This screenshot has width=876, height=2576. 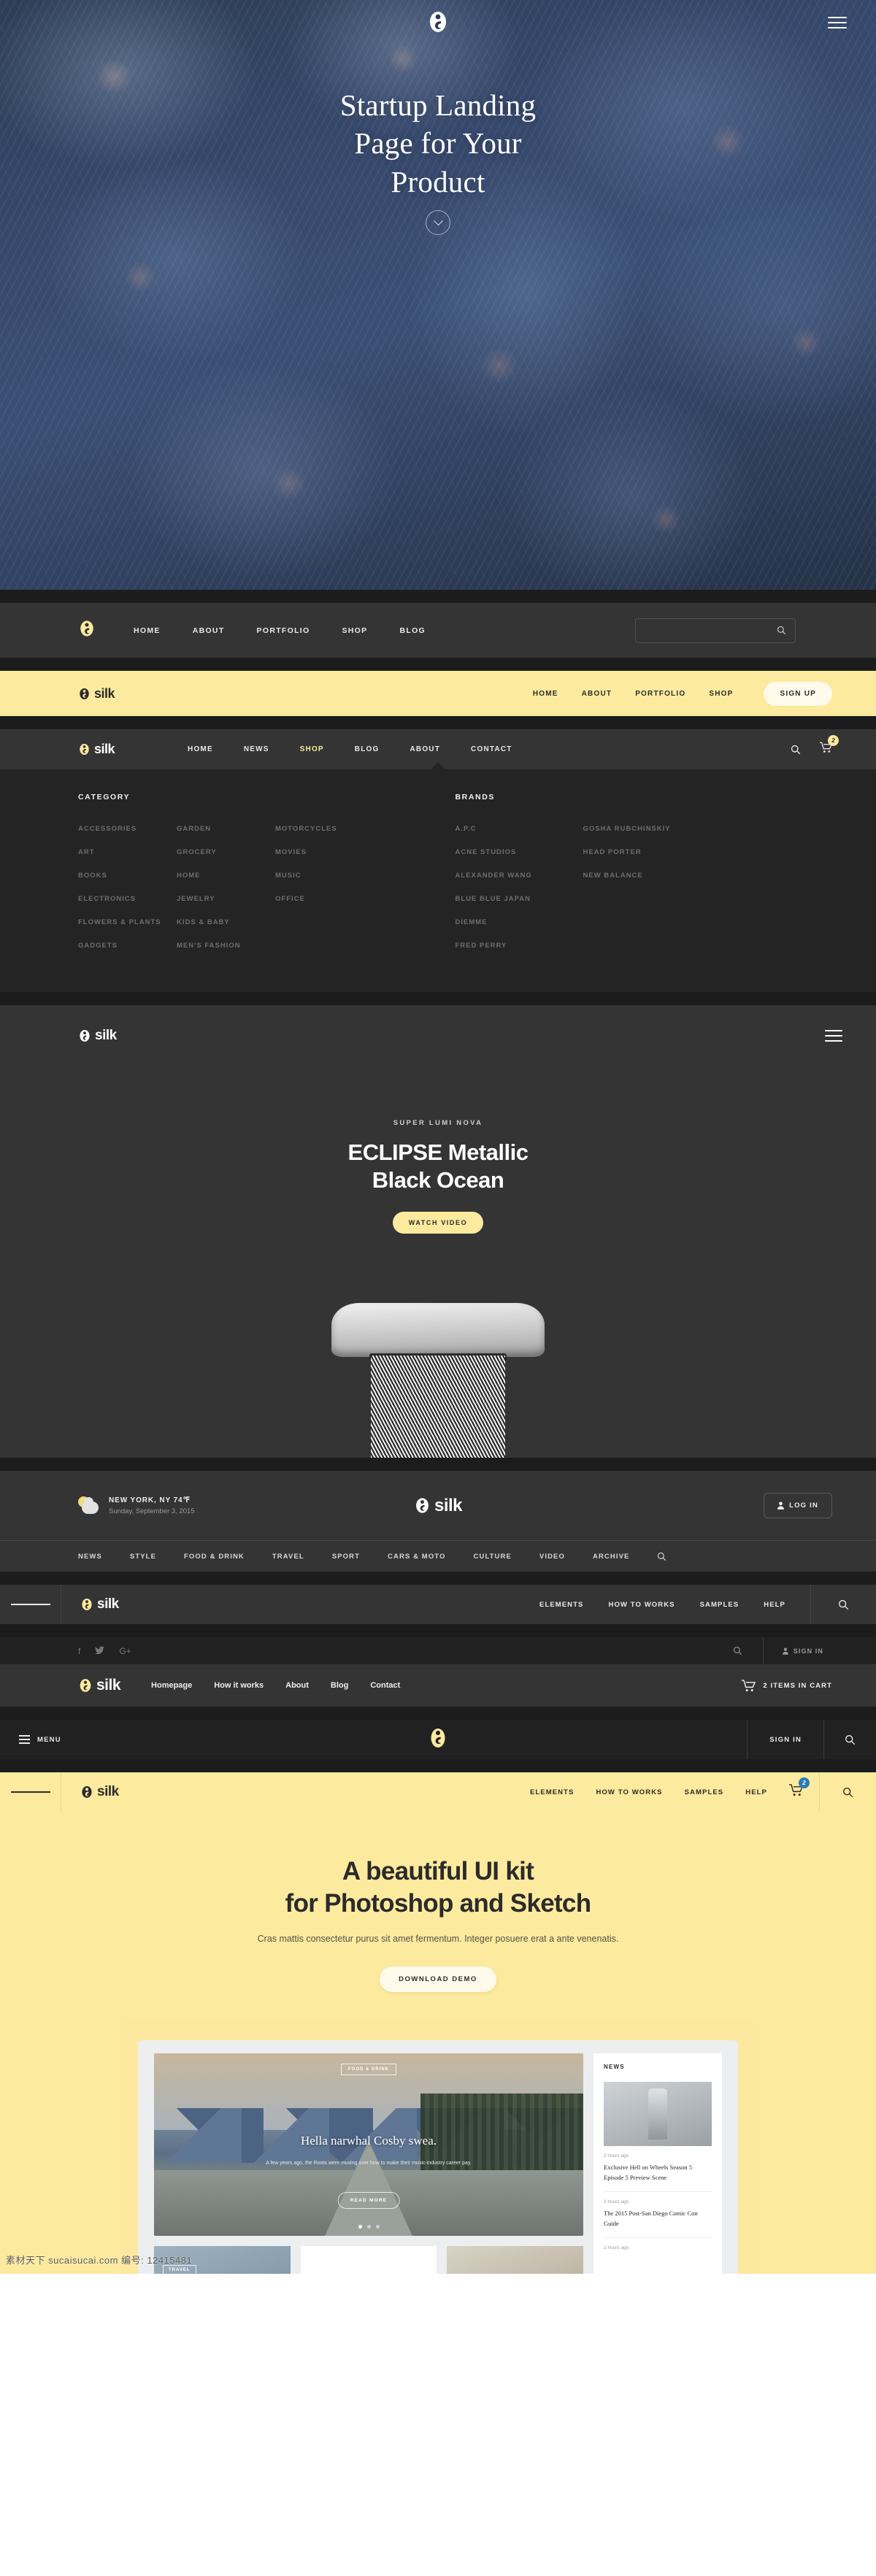 What do you see at coordinates (256, 749) in the screenshot?
I see `nav-link-news: NEWS` at bounding box center [256, 749].